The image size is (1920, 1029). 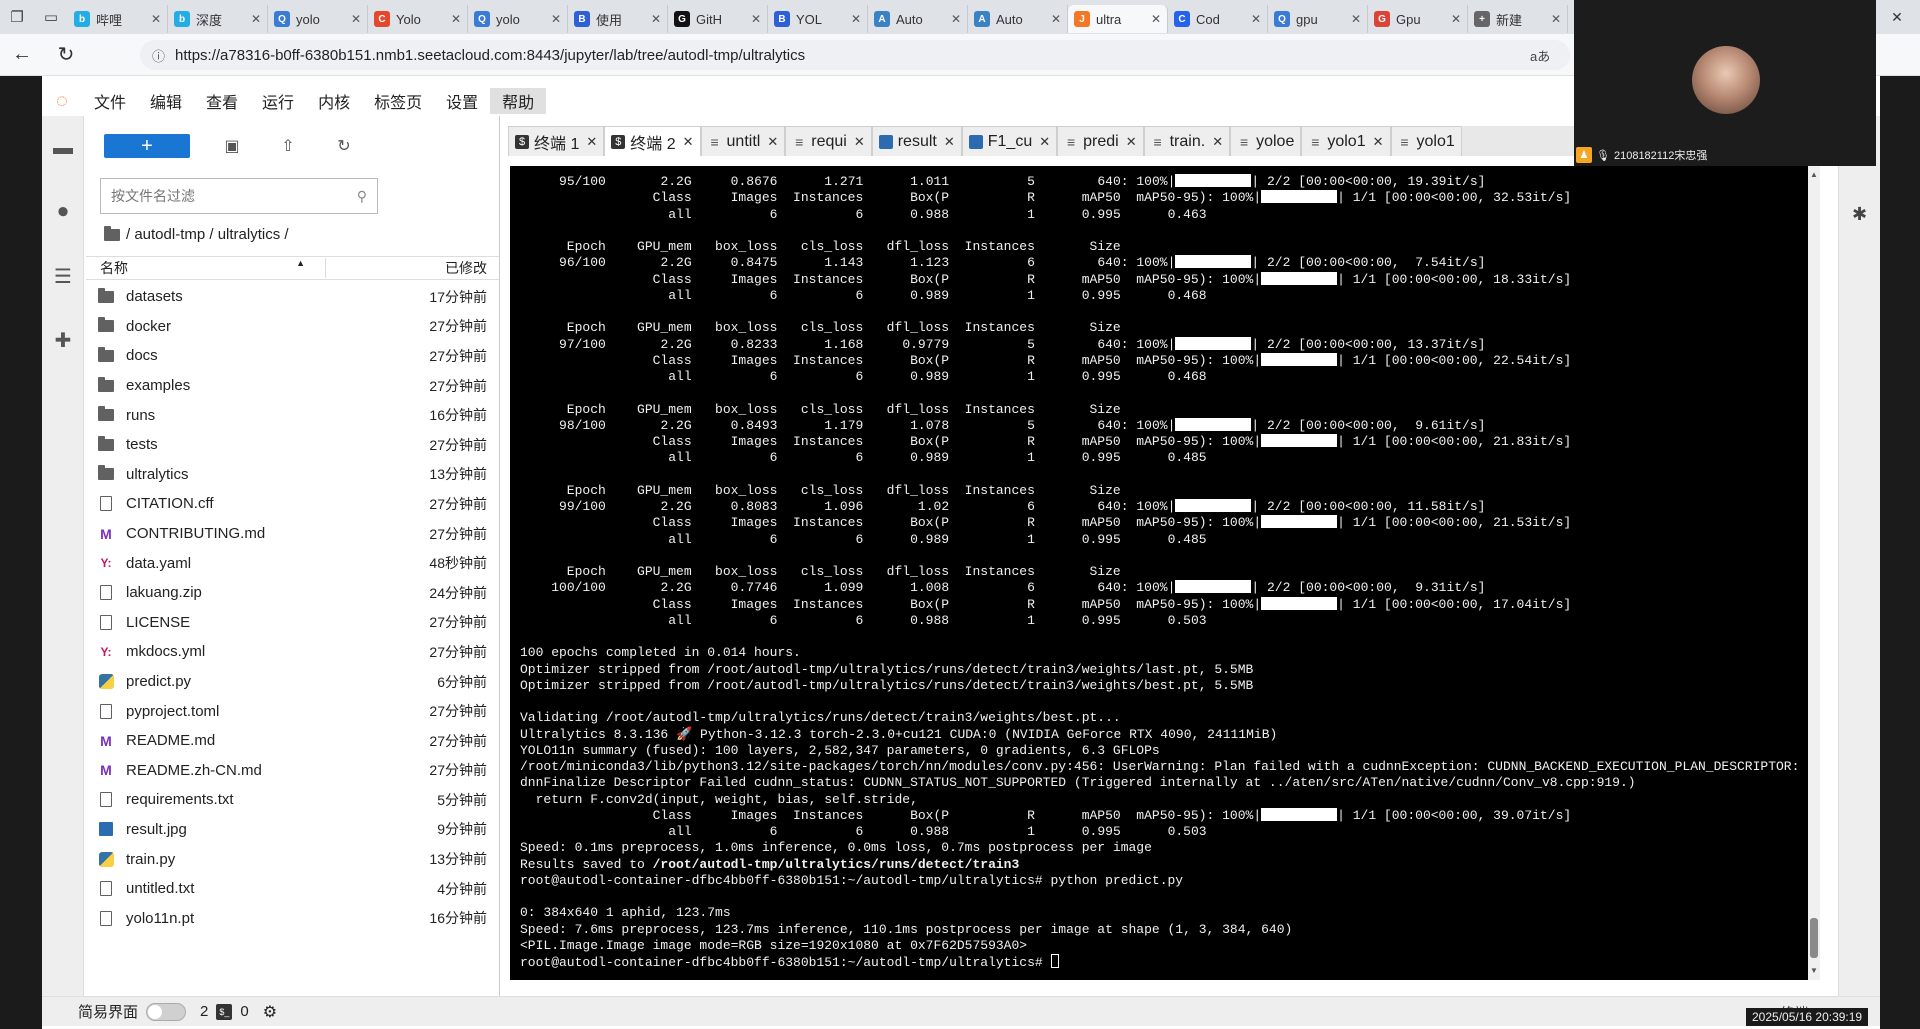 What do you see at coordinates (292, 859) in the screenshot?
I see `file-row: train.py 13分钟前` at bounding box center [292, 859].